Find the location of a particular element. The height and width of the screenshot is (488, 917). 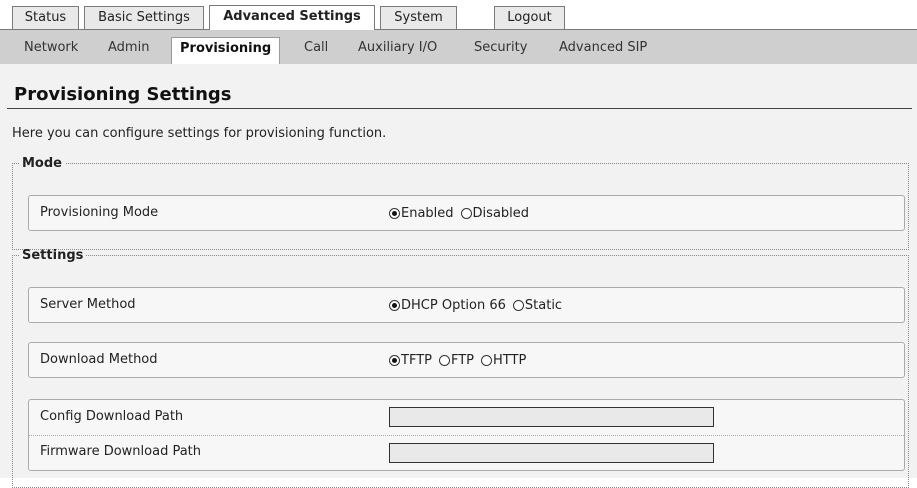

radio-label: TFTP is located at coordinates (416, 360).